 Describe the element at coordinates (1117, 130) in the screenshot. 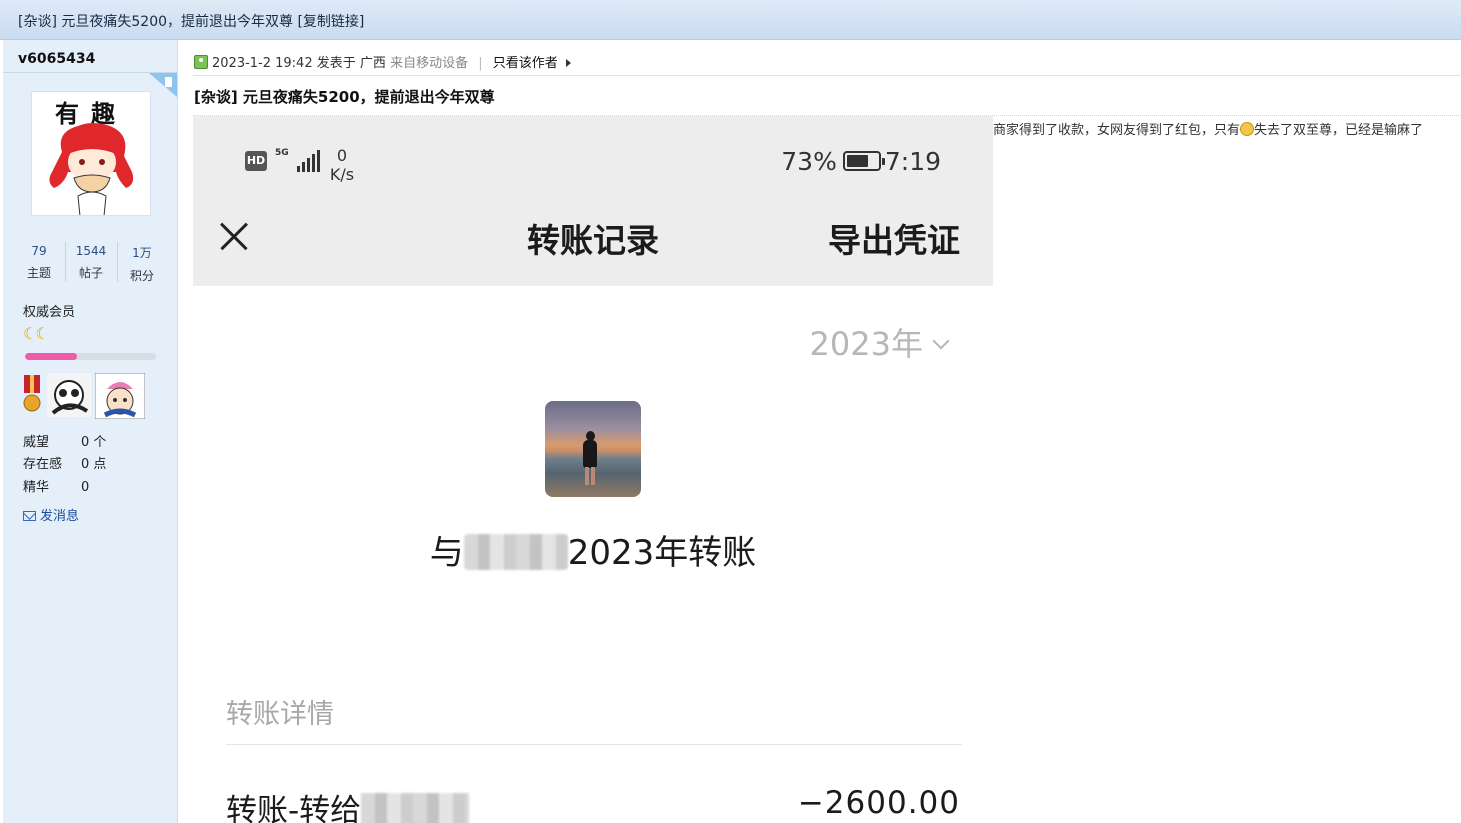

I see `post-body-before: 商家得到了收款，女网友得到了红包，只有` at that location.